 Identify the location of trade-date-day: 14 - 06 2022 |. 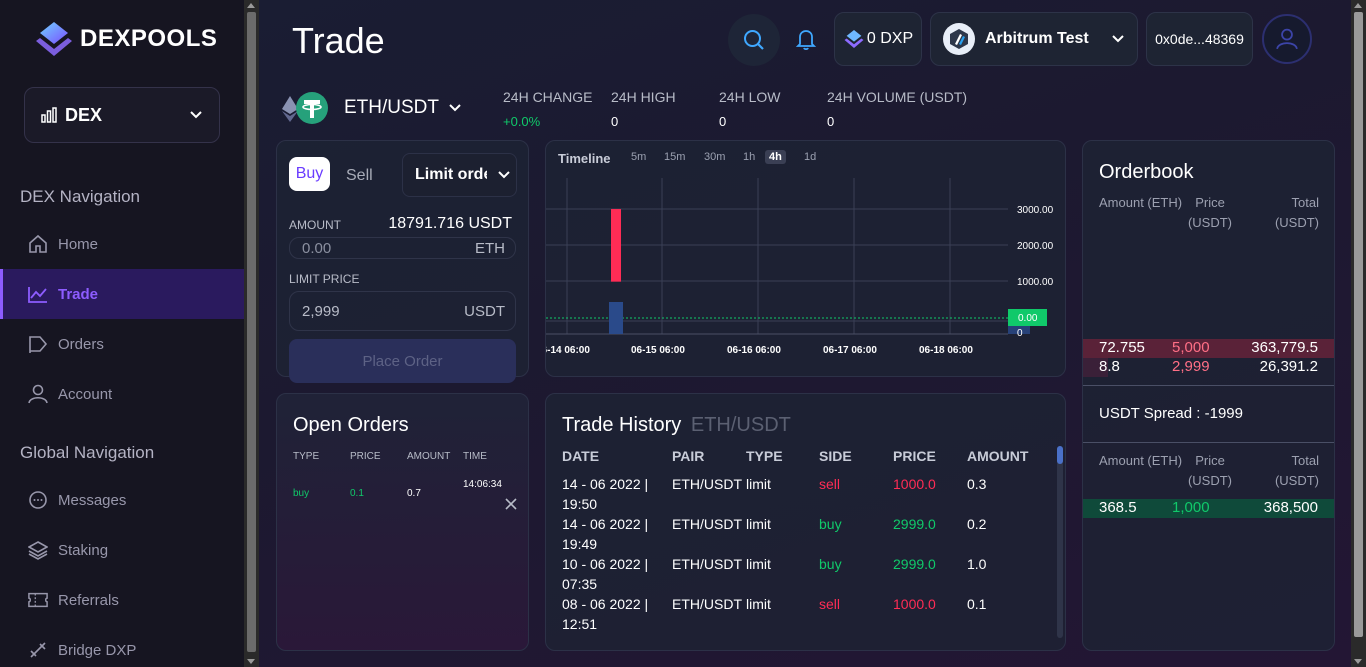
(605, 484).